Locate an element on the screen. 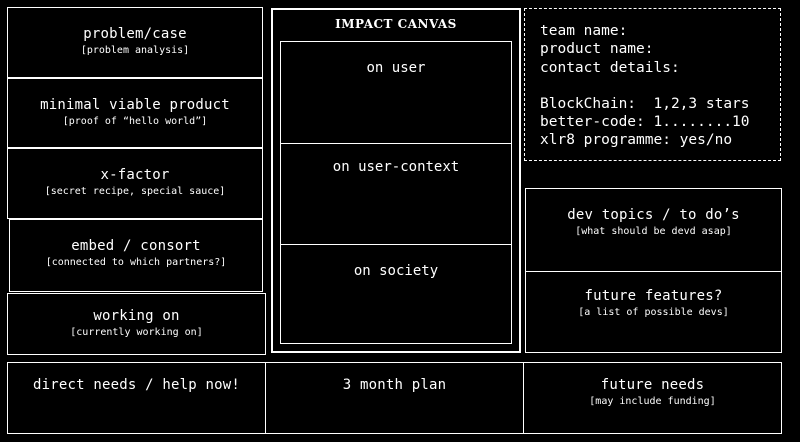  problem-case-subtitle: [problem analysis] is located at coordinates (135, 50).